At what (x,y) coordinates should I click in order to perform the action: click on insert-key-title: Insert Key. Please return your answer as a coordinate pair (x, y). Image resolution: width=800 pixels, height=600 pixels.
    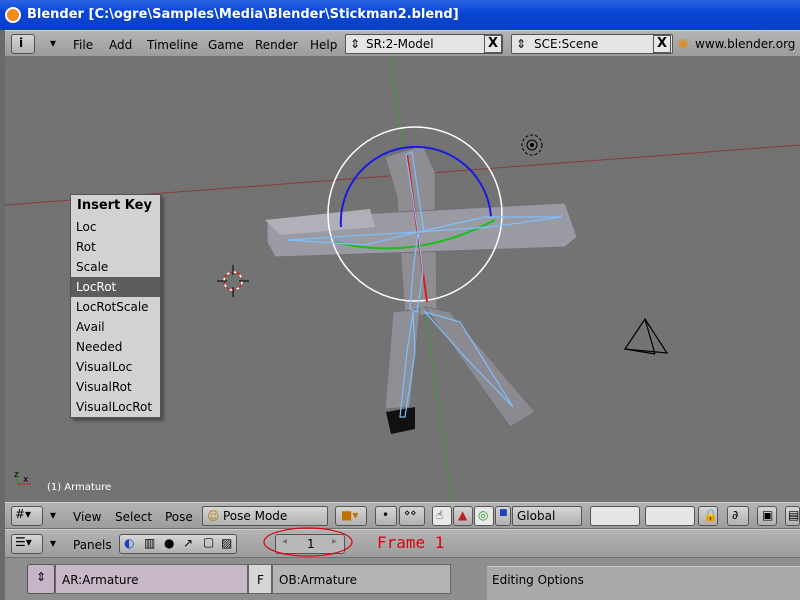
    Looking at the image, I should click on (114, 205).